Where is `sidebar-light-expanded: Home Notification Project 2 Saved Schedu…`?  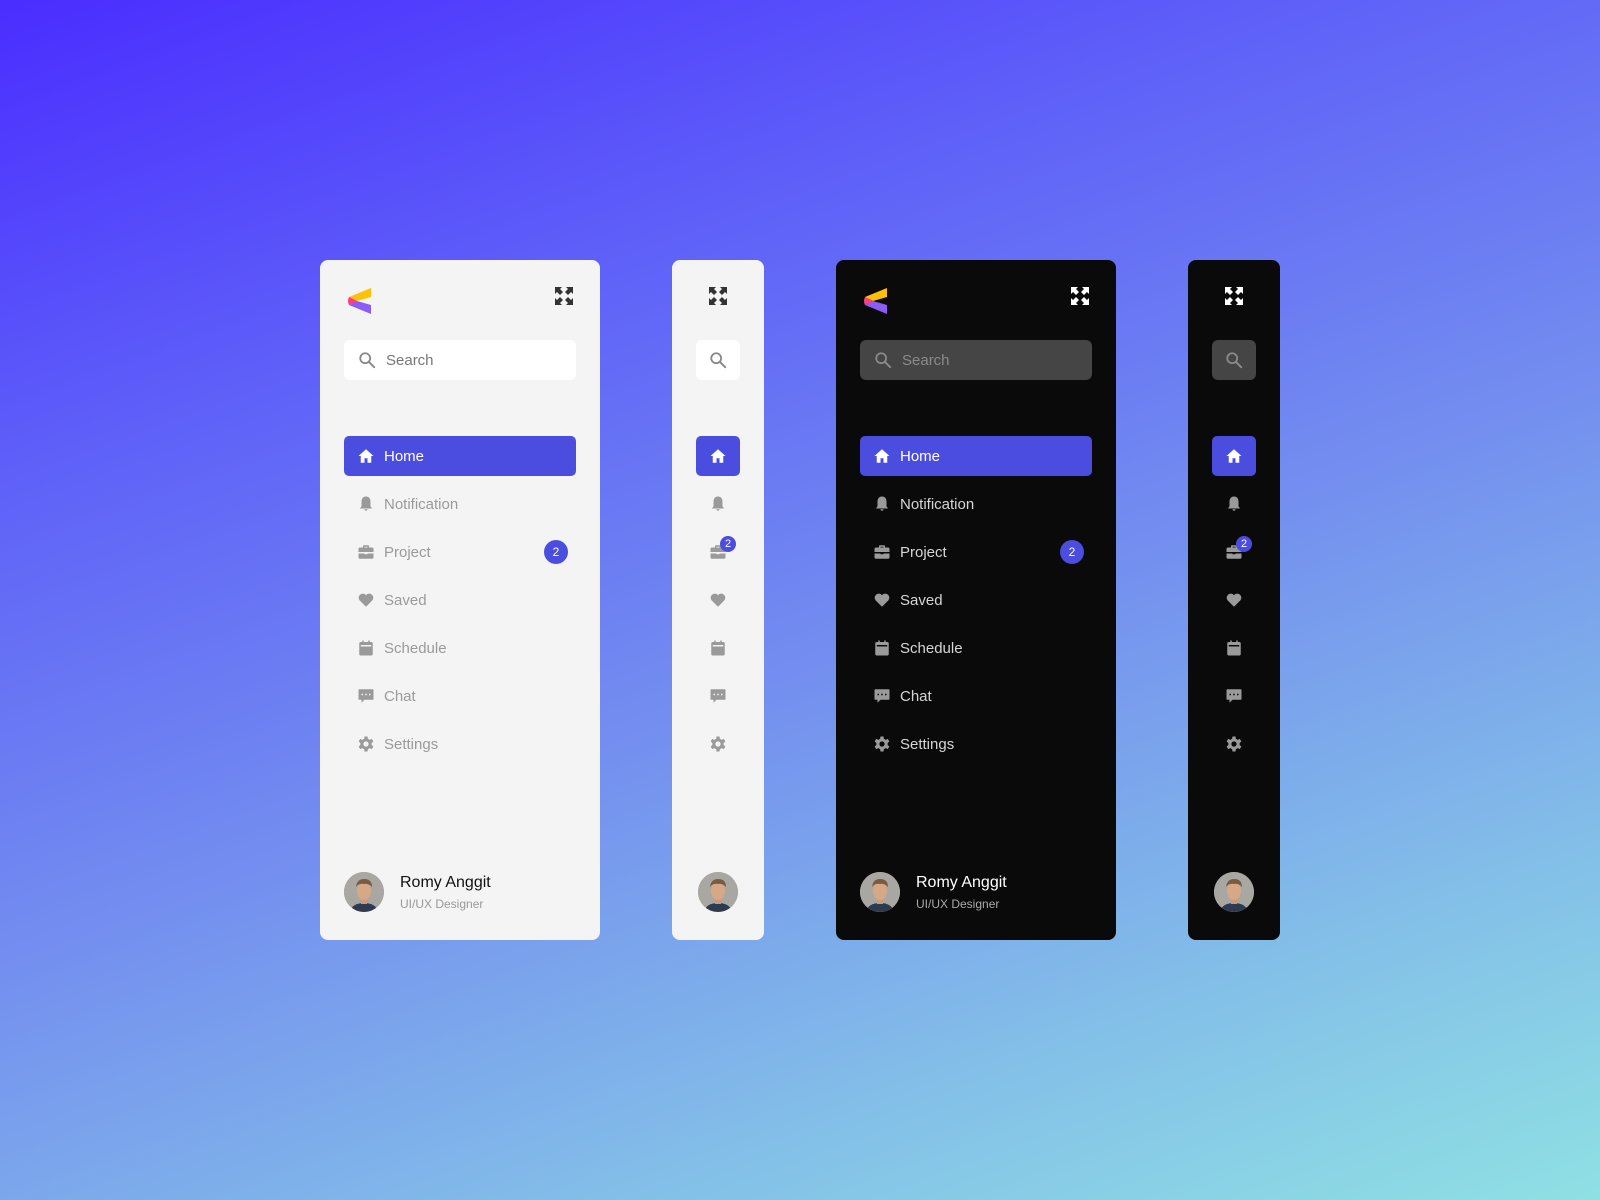
sidebar-light-expanded: Home Notification Project 2 Saved Schedu… is located at coordinates (460, 600).